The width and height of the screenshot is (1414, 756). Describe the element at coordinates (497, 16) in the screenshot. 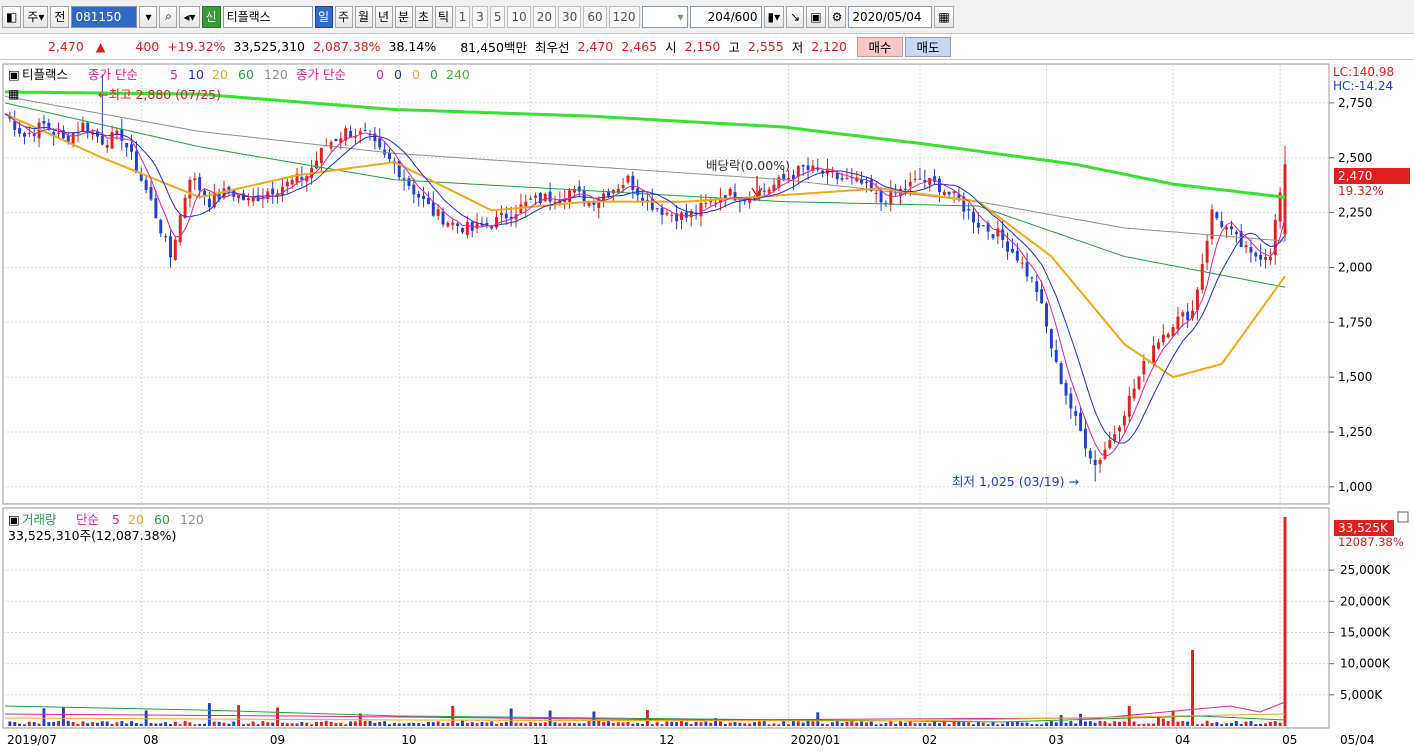

I see `minute-unit-5: 5` at that location.